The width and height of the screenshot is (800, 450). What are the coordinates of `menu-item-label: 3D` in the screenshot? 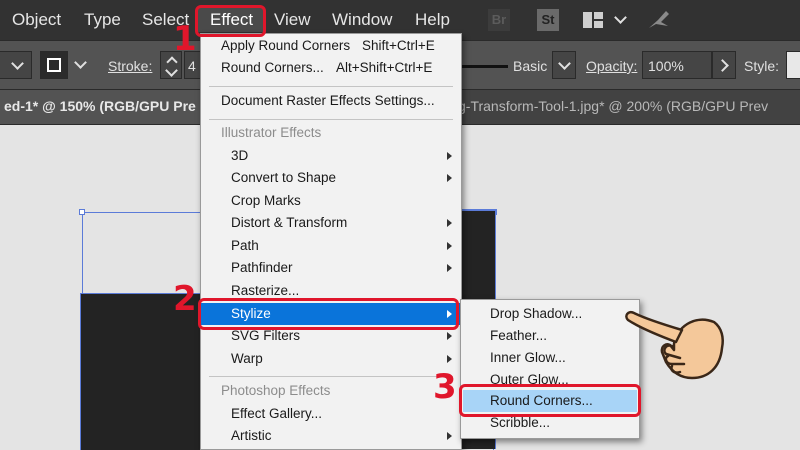 It's located at (240, 155).